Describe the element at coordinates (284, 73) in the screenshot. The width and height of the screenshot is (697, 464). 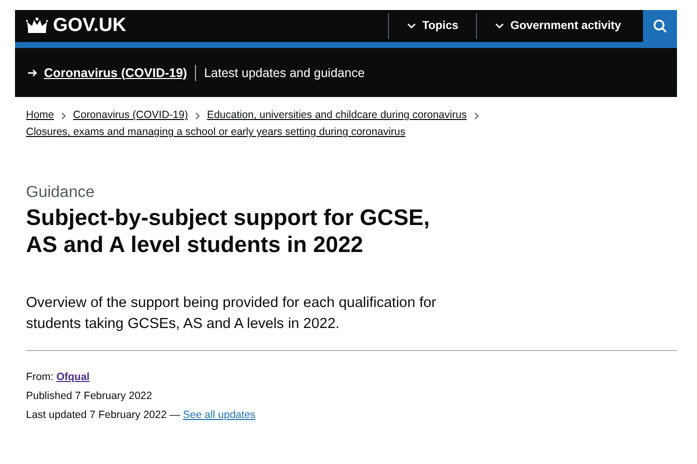
I see `banner-text: Latest updates and guidance` at that location.